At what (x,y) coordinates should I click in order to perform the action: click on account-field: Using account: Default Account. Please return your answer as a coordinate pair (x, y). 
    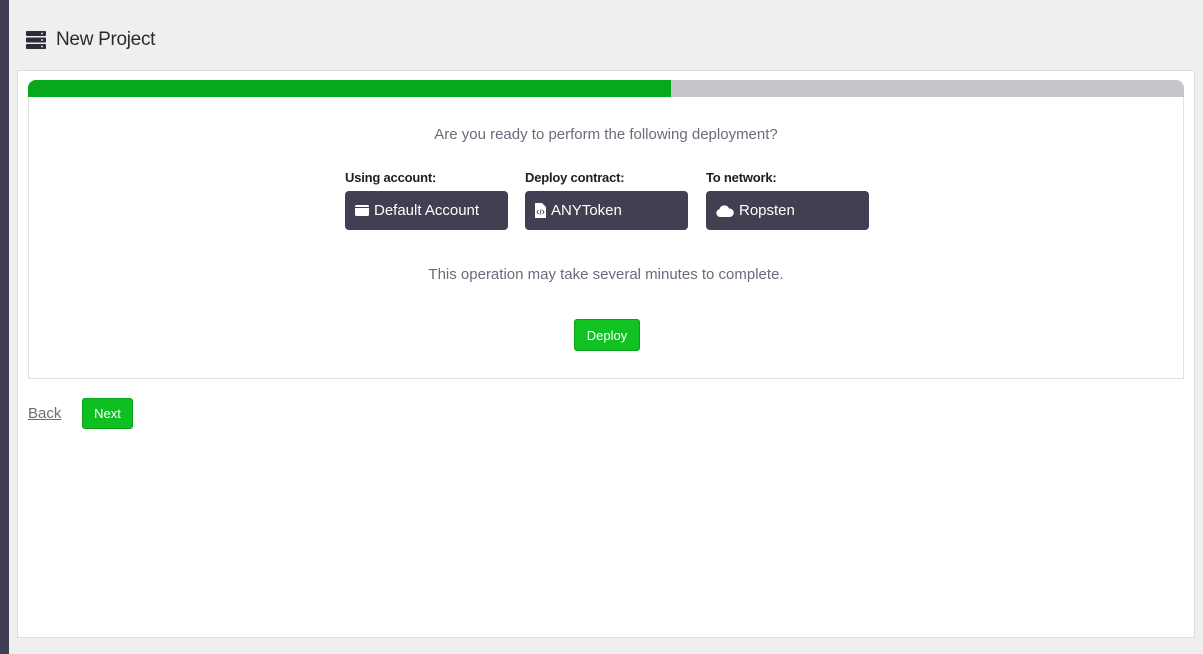
    Looking at the image, I should click on (426, 200).